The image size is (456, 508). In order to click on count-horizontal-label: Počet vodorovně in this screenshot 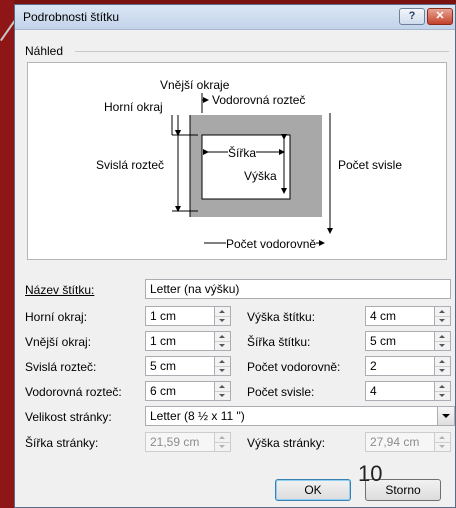, I will do `click(271, 244)`.